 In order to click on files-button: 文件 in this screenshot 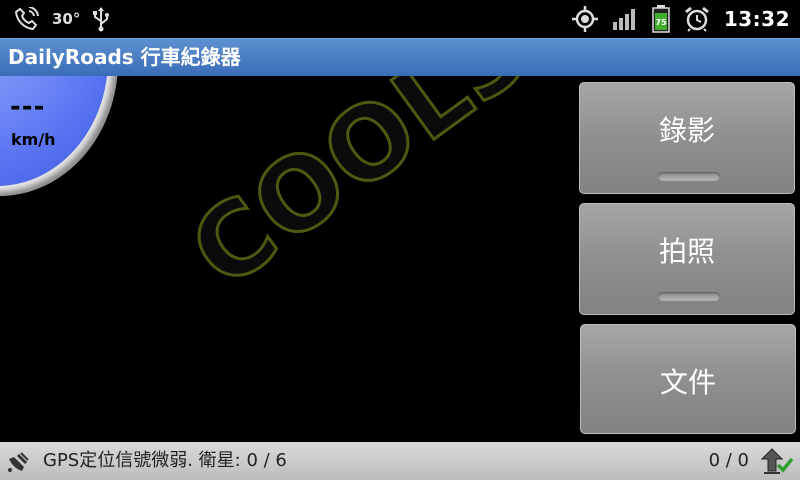, I will do `click(688, 379)`.